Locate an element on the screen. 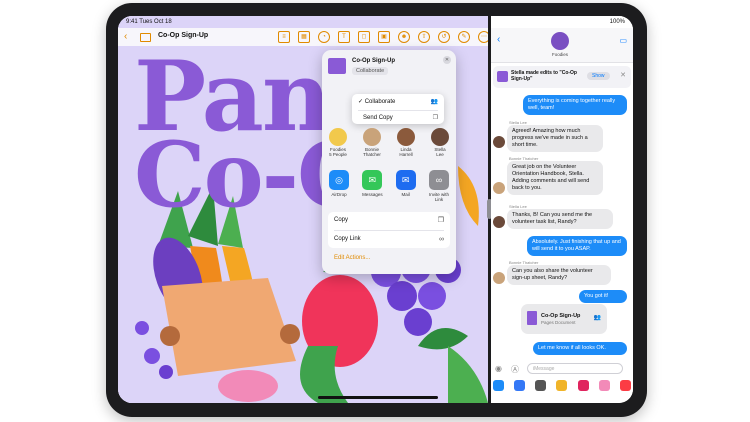 Image resolution: width=750 pixels, height=422 pixels. music-app-icon is located at coordinates (625, 385).